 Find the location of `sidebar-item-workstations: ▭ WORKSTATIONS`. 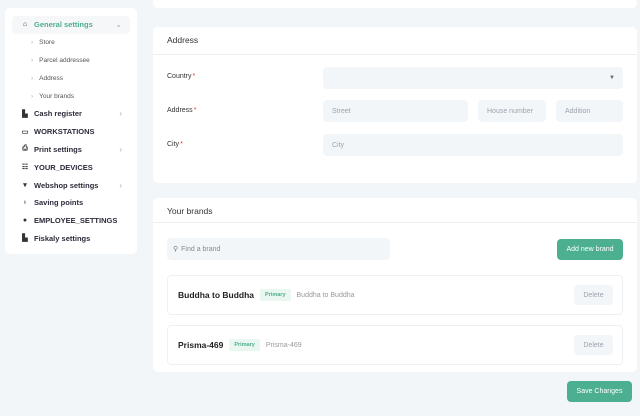

sidebar-item-workstations: ▭ WORKSTATIONS is located at coordinates (71, 132).